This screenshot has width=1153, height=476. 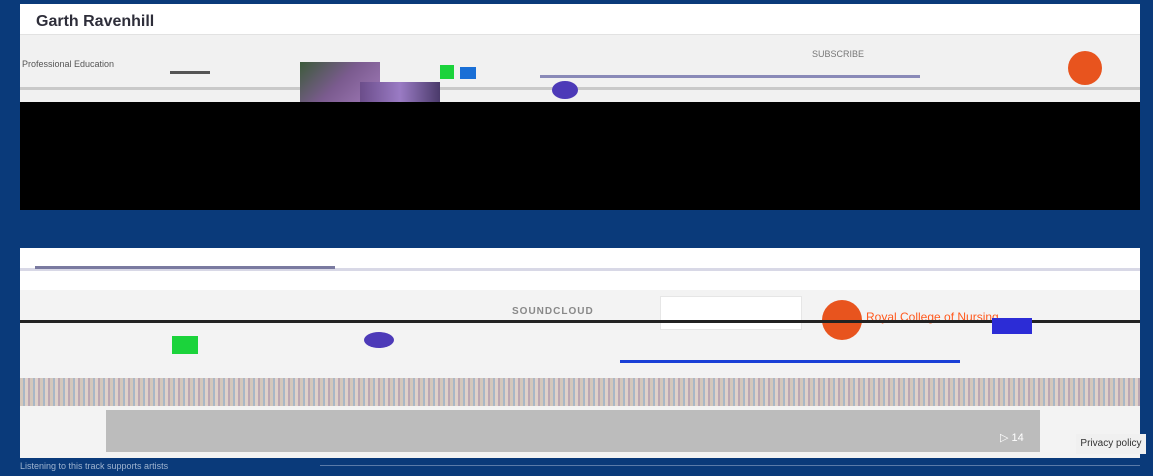 What do you see at coordinates (400, 92) in the screenshot?
I see `video-thumbnail-strip` at bounding box center [400, 92].